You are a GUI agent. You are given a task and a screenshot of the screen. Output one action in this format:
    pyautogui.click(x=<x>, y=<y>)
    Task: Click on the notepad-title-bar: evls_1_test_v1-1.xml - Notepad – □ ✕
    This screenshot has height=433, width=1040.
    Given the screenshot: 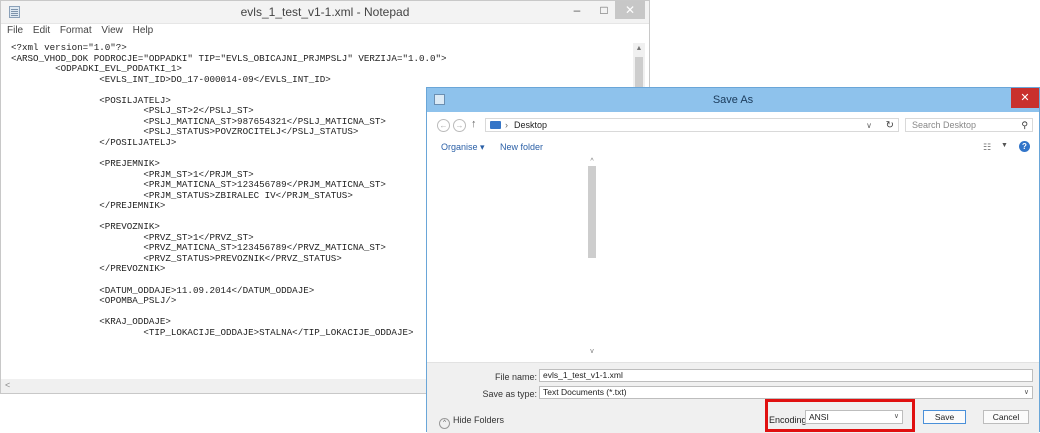 What is the action you would take?
    pyautogui.click(x=325, y=12)
    